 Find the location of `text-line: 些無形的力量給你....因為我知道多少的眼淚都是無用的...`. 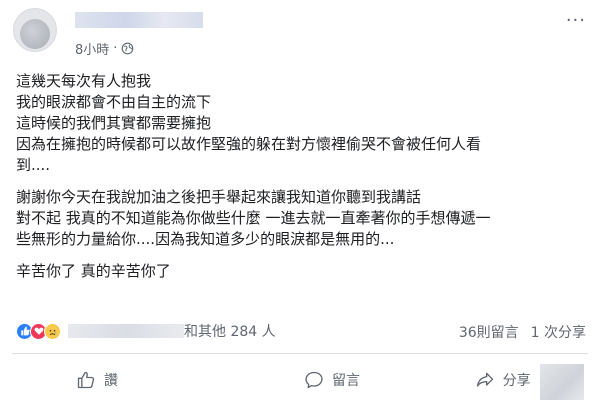

text-line: 些無形的力量給你....因為我知道多少的眼淚都是無用的... is located at coordinates (205, 239).